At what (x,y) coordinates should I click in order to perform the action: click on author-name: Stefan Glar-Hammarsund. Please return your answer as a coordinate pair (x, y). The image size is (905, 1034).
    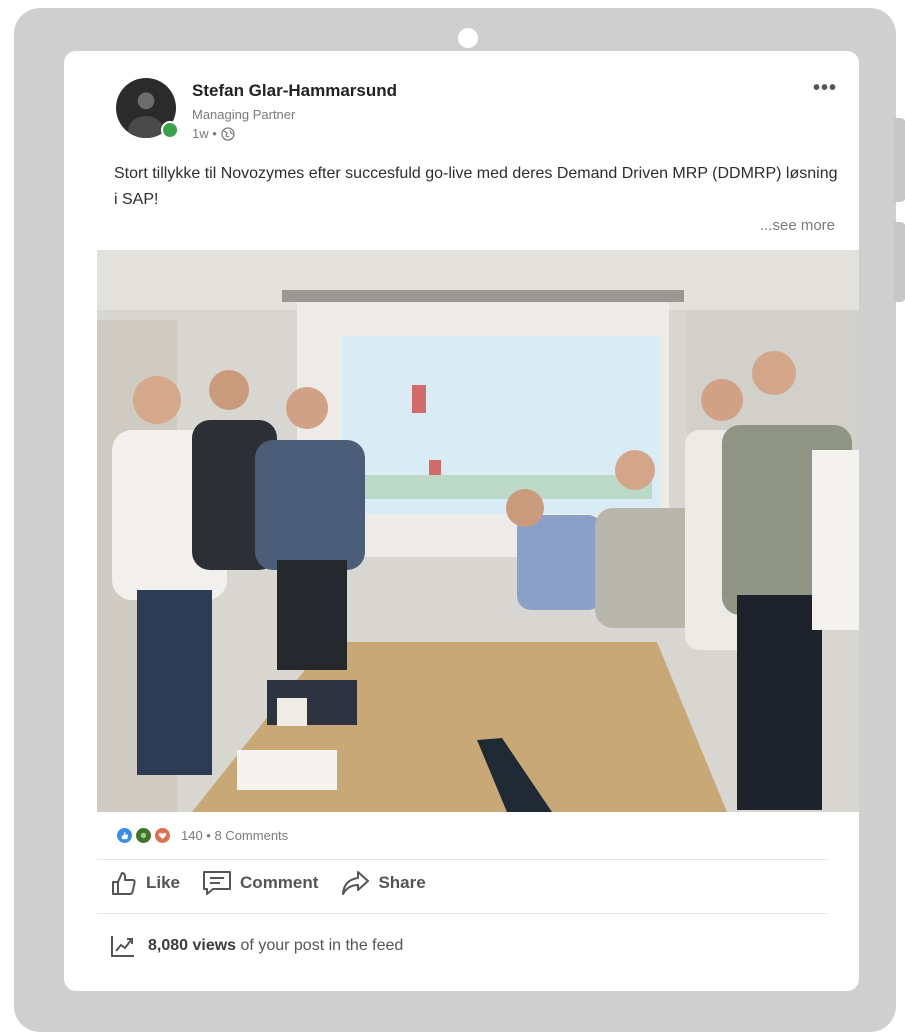
    Looking at the image, I should click on (294, 91).